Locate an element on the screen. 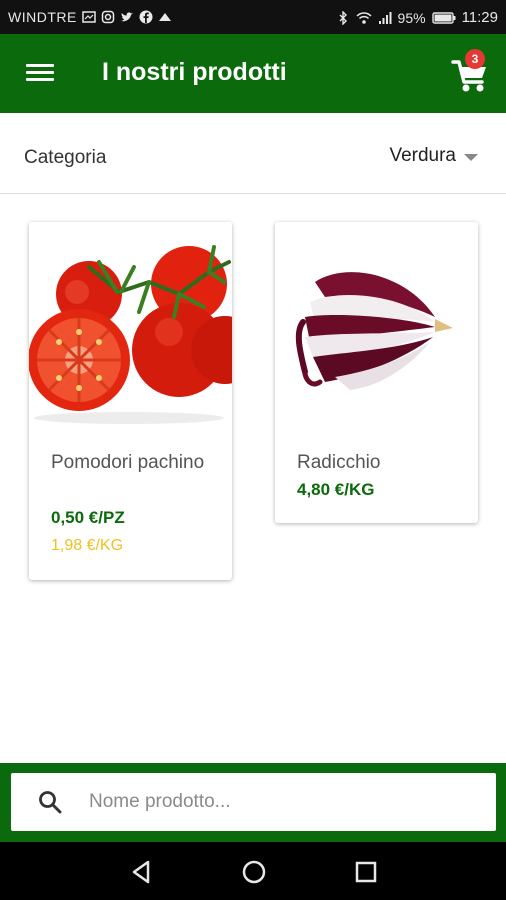  menu-button is located at coordinates (40, 74).